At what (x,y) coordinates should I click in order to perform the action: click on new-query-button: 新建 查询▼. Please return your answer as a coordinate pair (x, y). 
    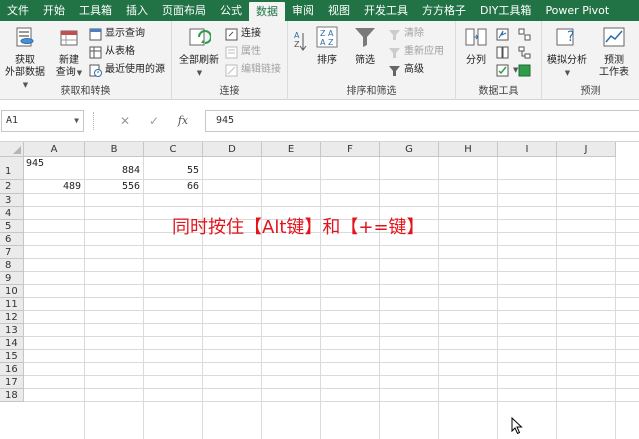
    Looking at the image, I should click on (69, 52).